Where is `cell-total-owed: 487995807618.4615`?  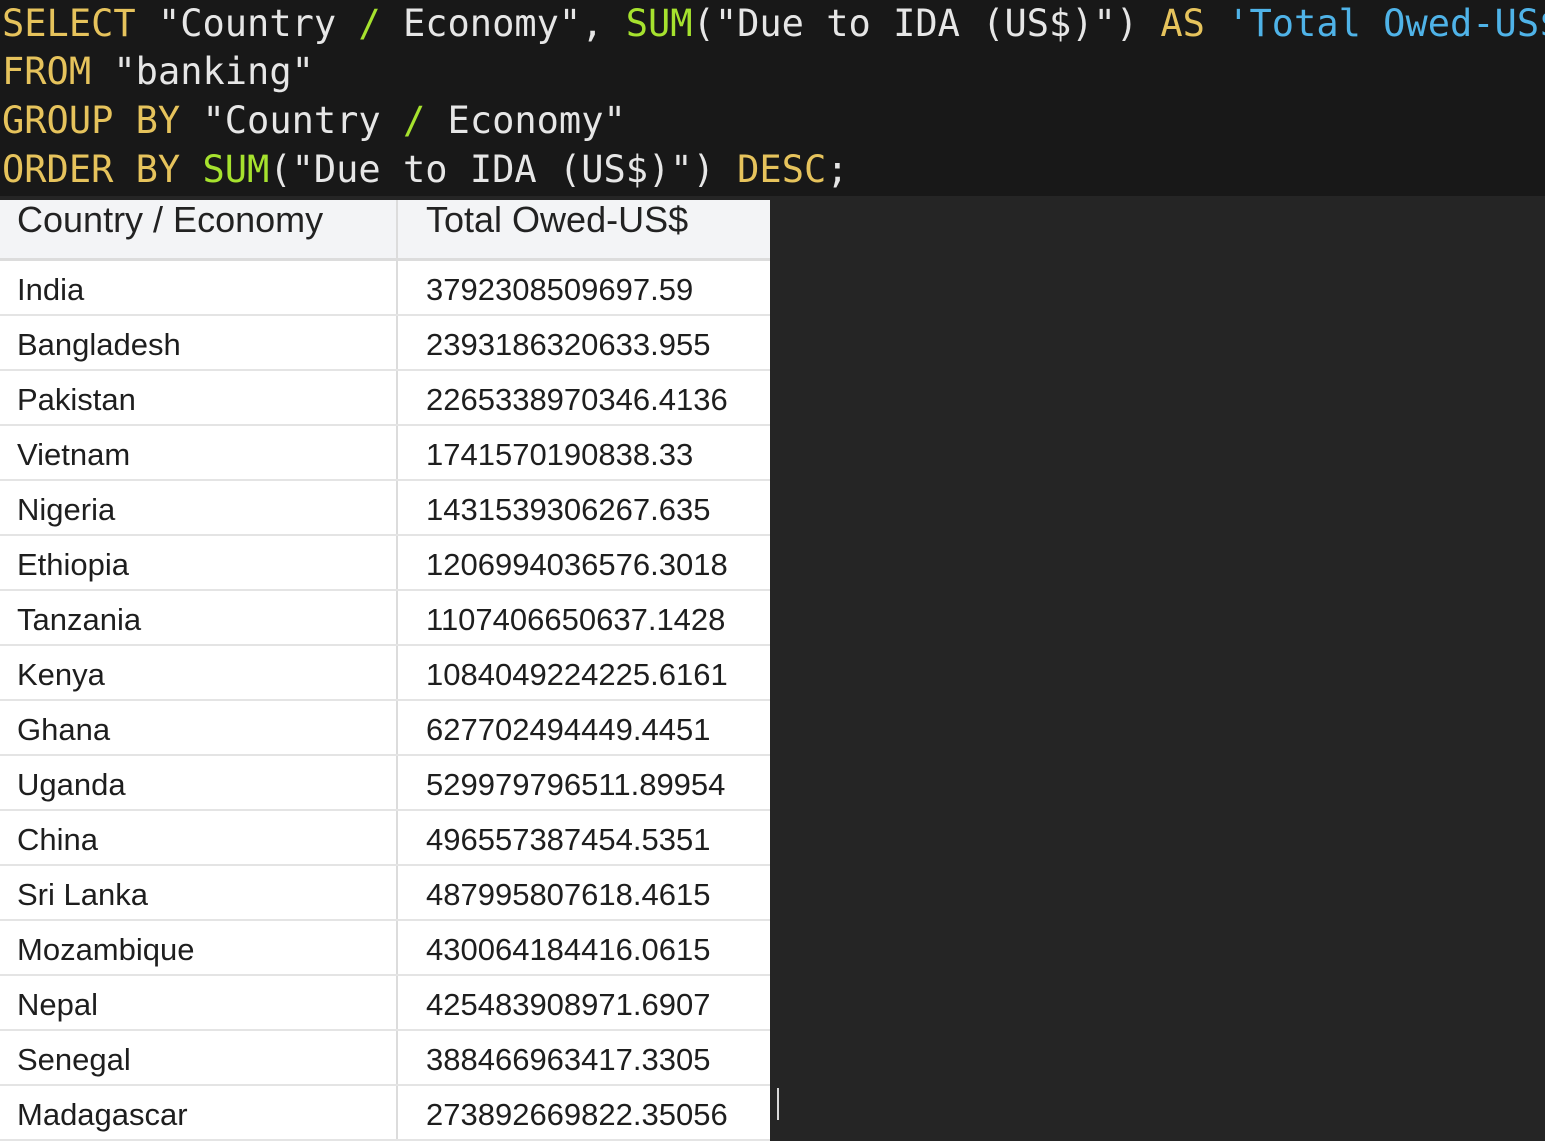
cell-total-owed: 487995807618.4615 is located at coordinates (584, 892).